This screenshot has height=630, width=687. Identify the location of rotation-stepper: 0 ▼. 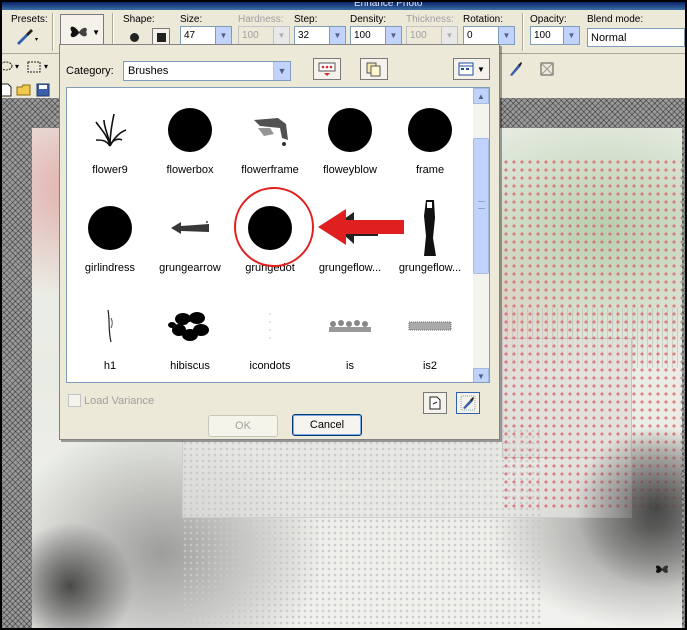
(489, 35).